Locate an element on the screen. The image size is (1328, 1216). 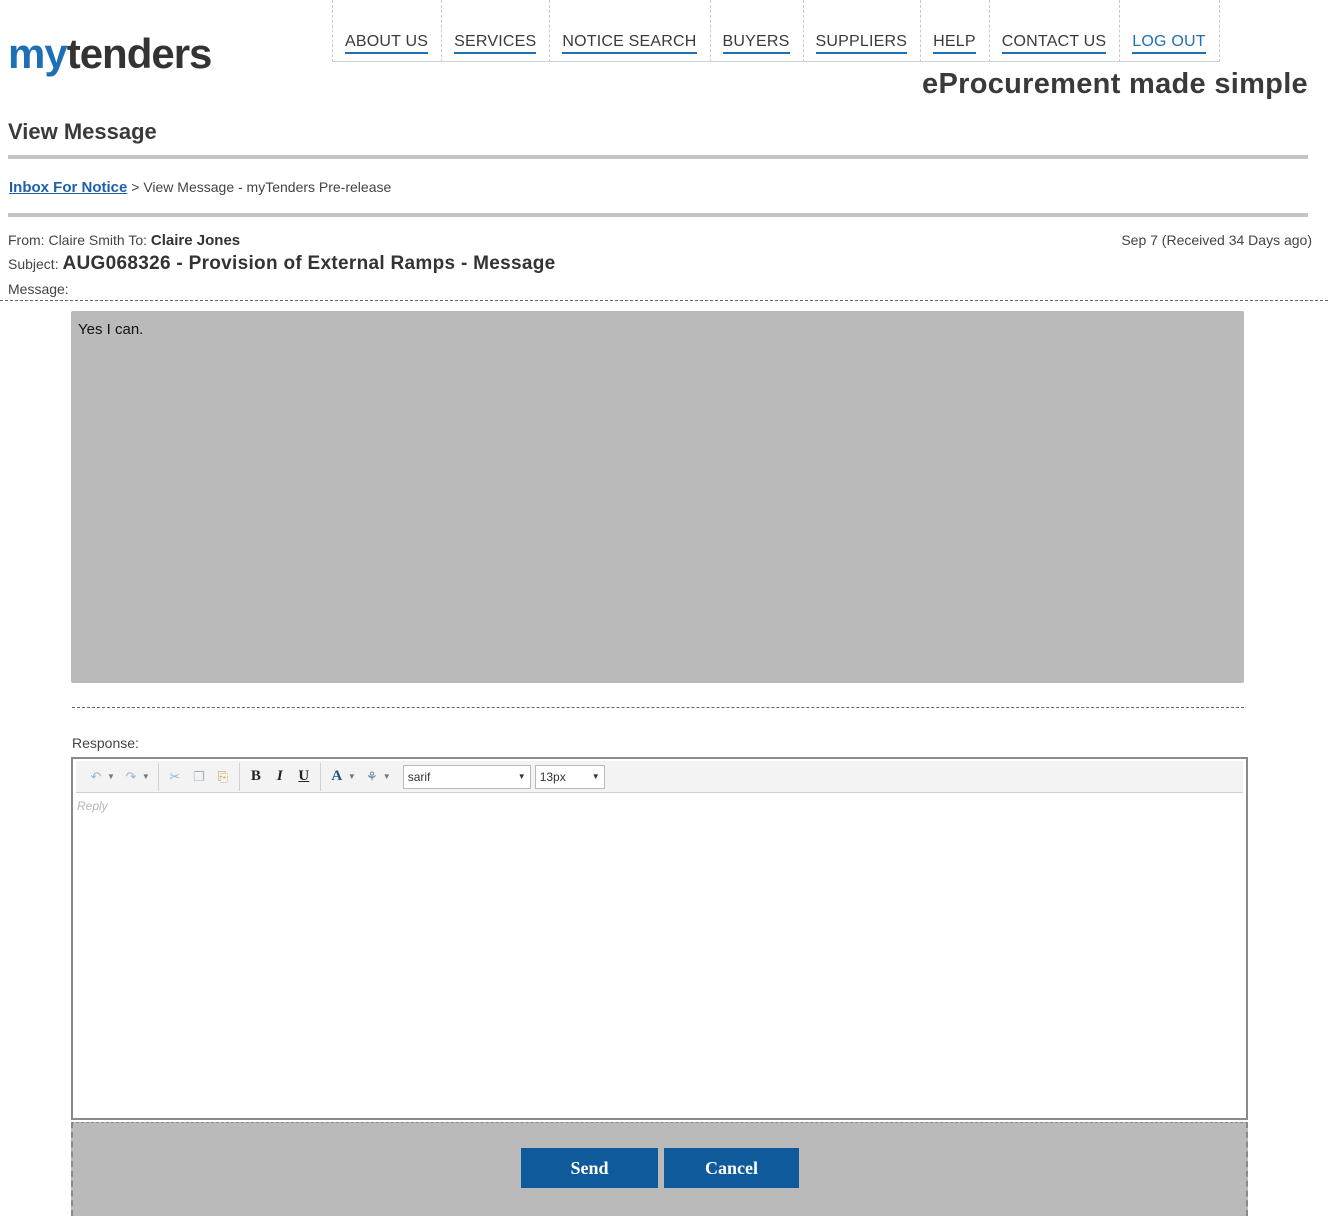
nav-link-about-us: ABOUT US is located at coordinates (387, 43).